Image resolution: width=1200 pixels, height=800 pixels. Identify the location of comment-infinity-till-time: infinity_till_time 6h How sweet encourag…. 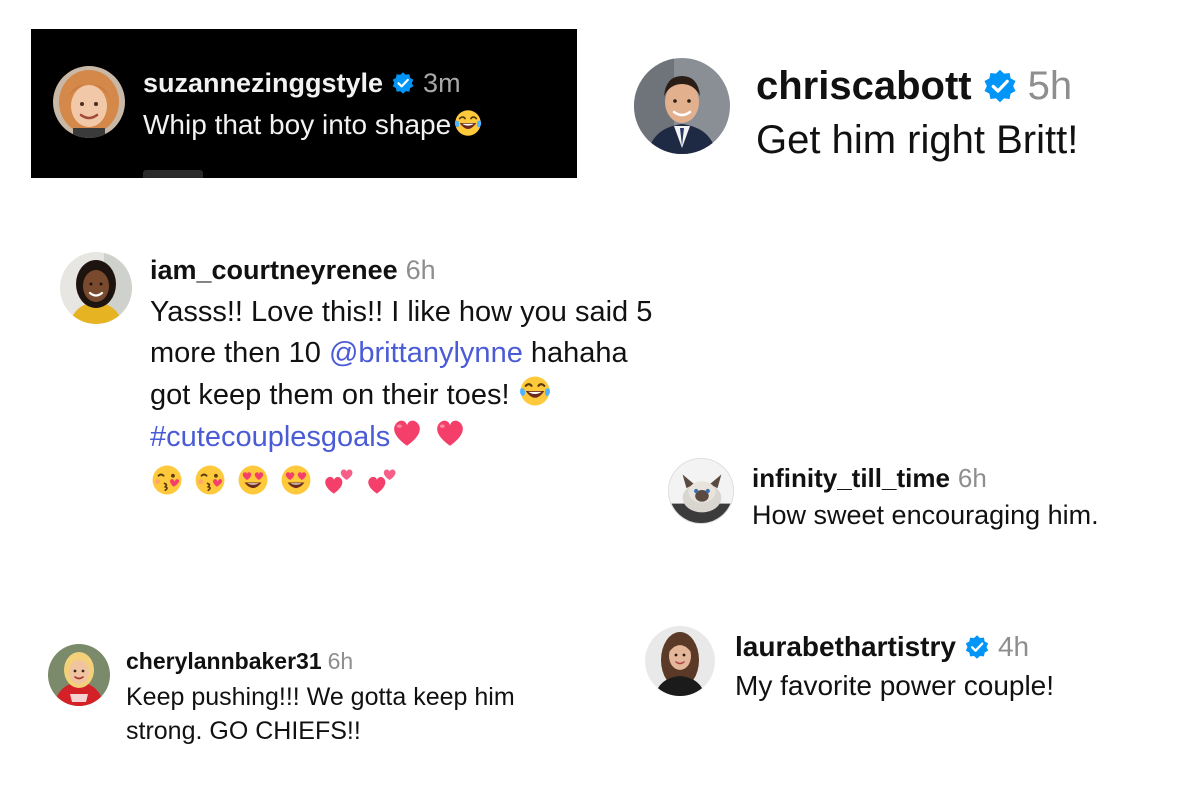
(883, 494).